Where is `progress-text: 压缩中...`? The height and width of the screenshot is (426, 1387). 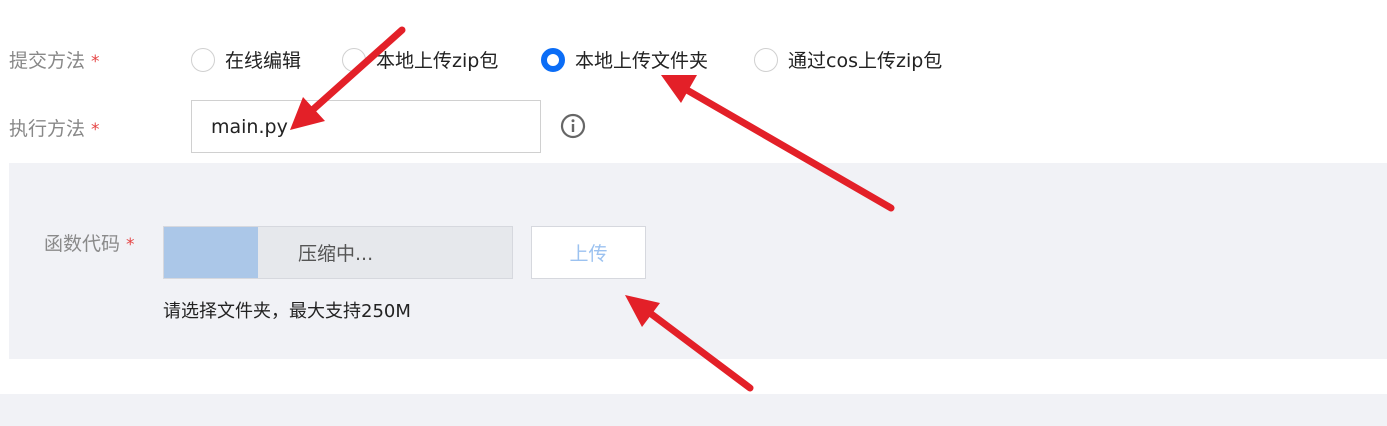
progress-text: 压缩中... is located at coordinates (336, 254).